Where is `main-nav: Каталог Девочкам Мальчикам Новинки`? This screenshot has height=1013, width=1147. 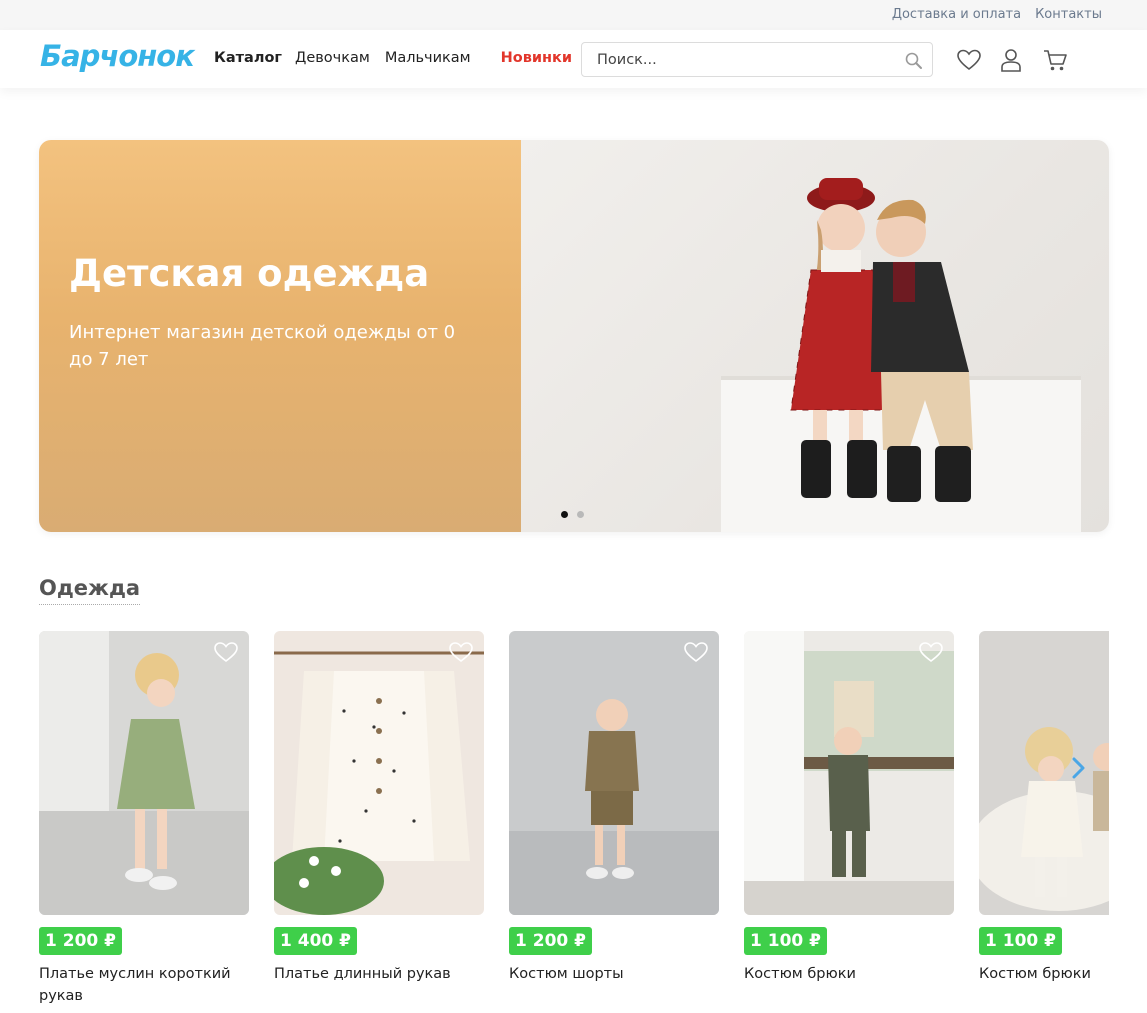
main-nav: Каталог Девочкам Мальчикам Новинки is located at coordinates (393, 58).